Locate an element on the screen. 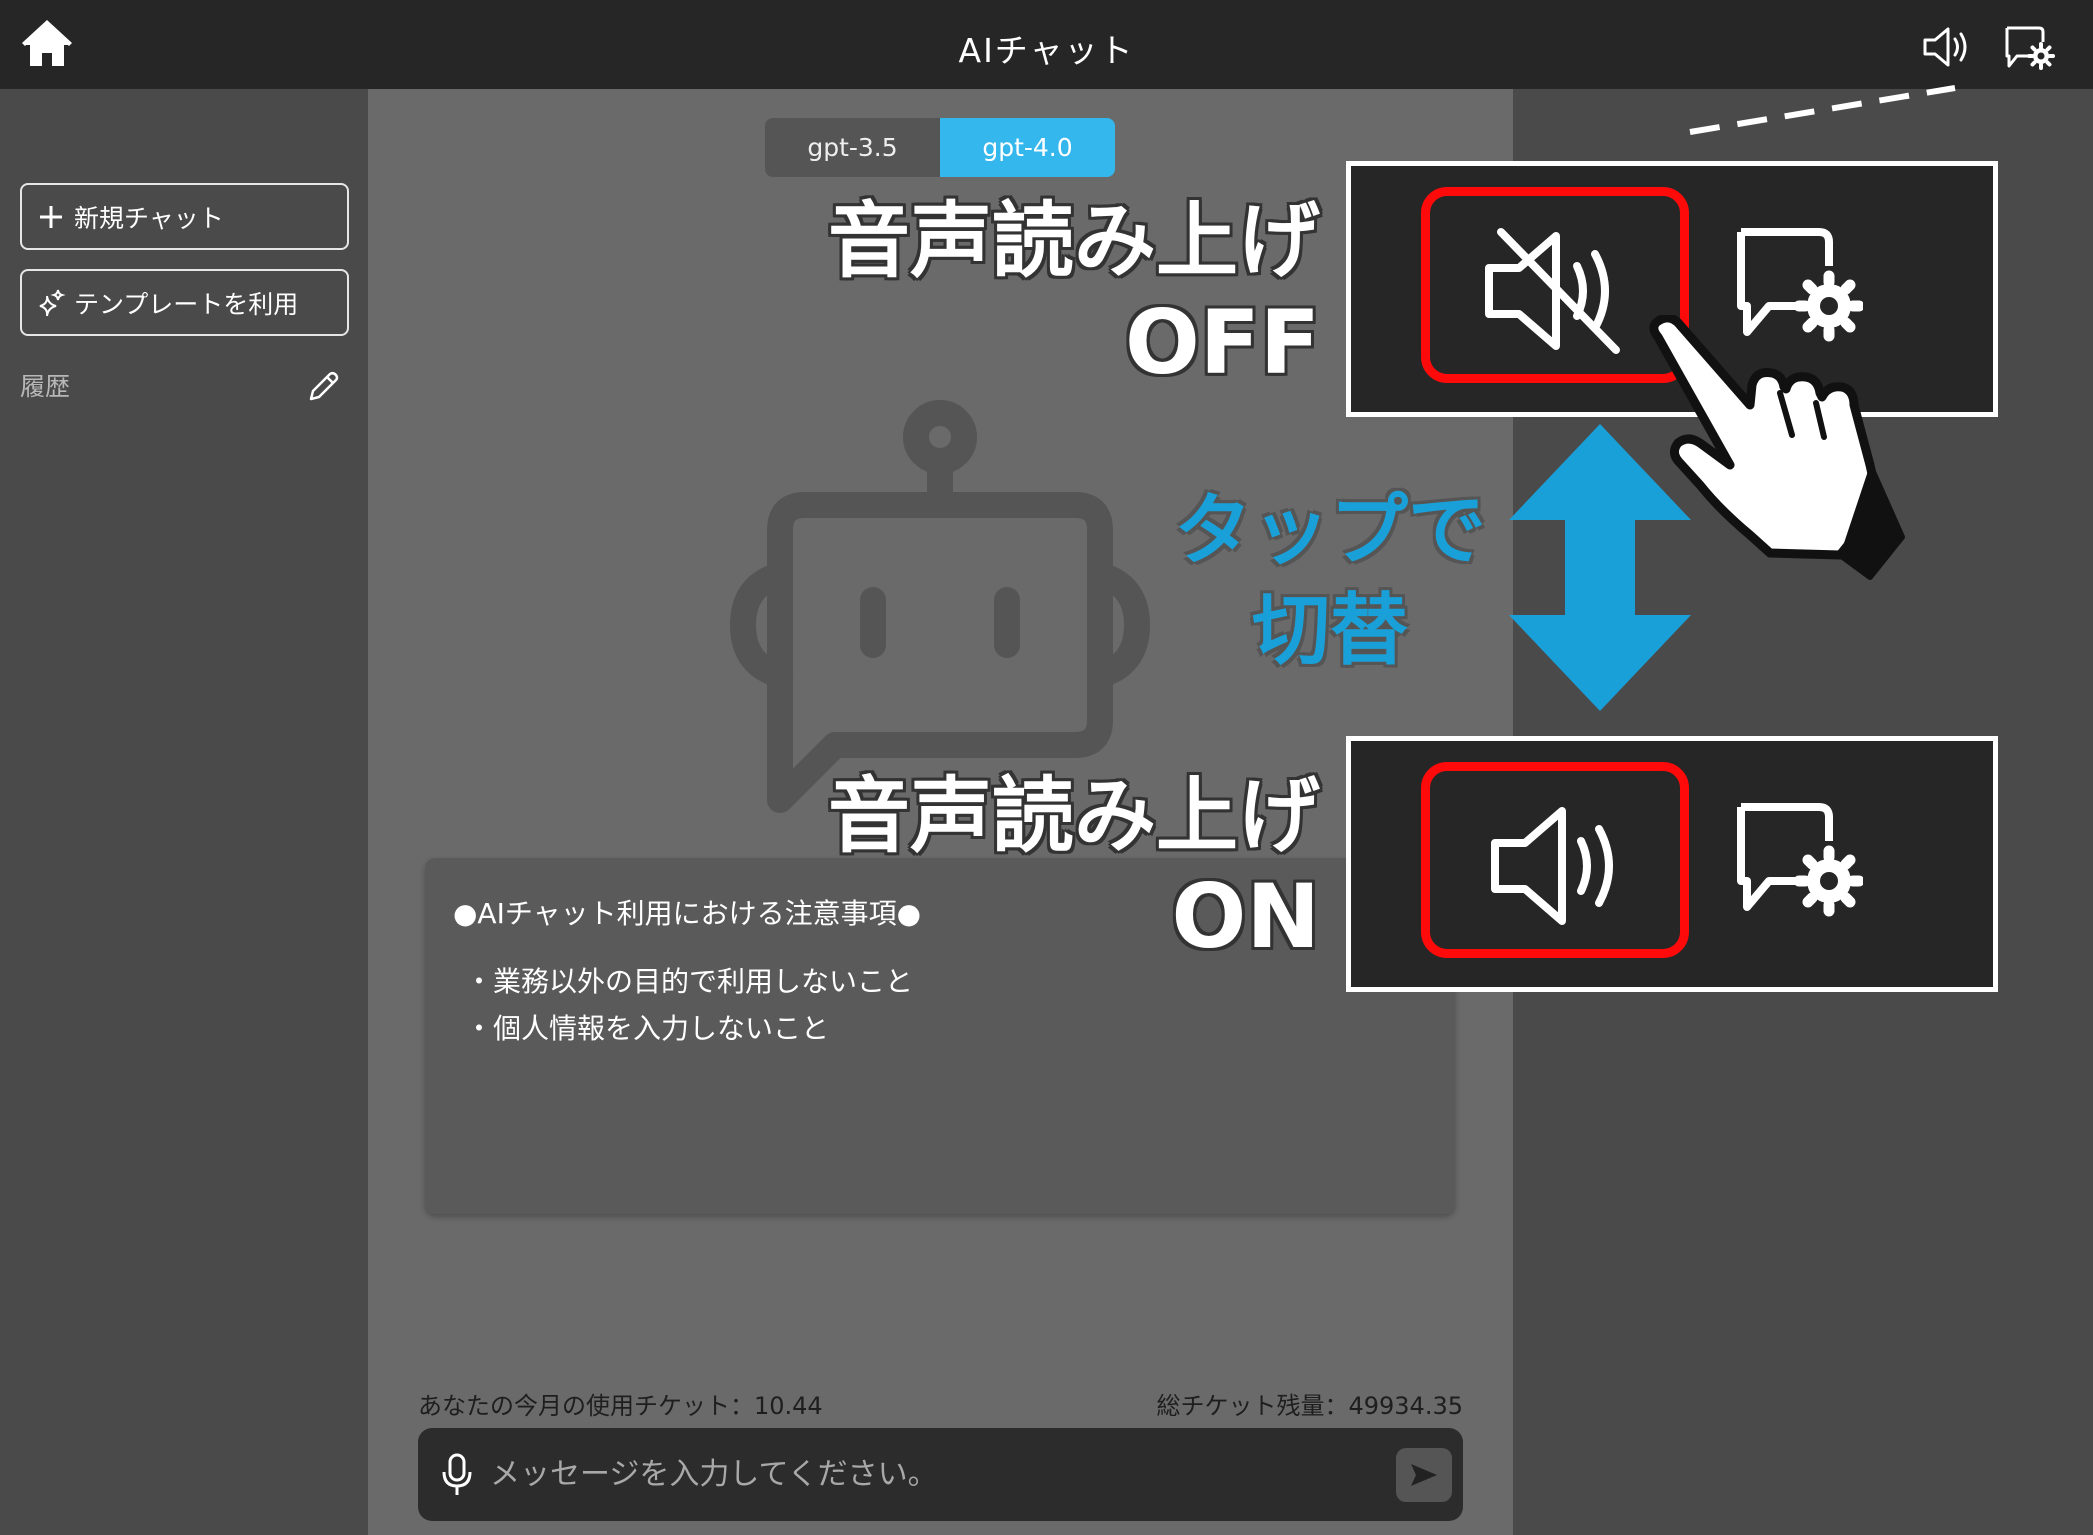 The image size is (2093, 1535). message-input is located at coordinates (930, 1474).